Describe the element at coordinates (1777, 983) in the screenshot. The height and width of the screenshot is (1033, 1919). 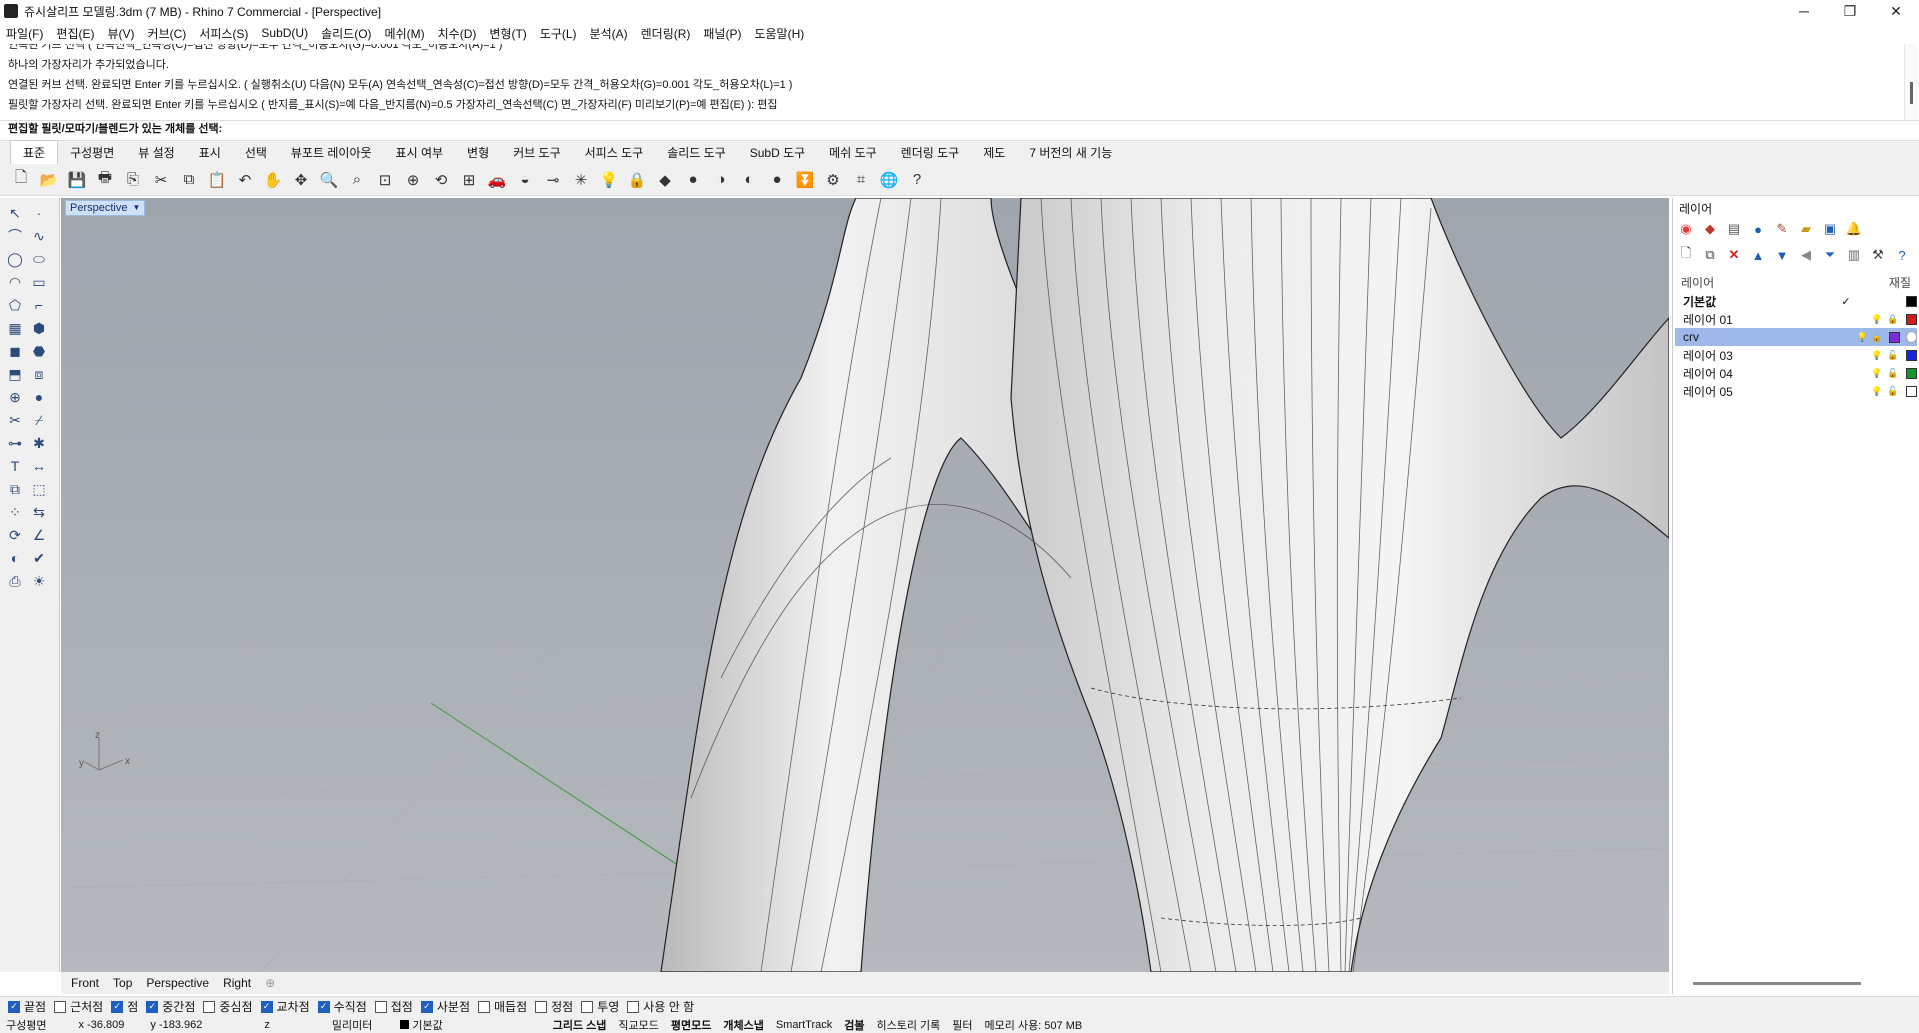
I see `layer-panel-scrollbar` at that location.